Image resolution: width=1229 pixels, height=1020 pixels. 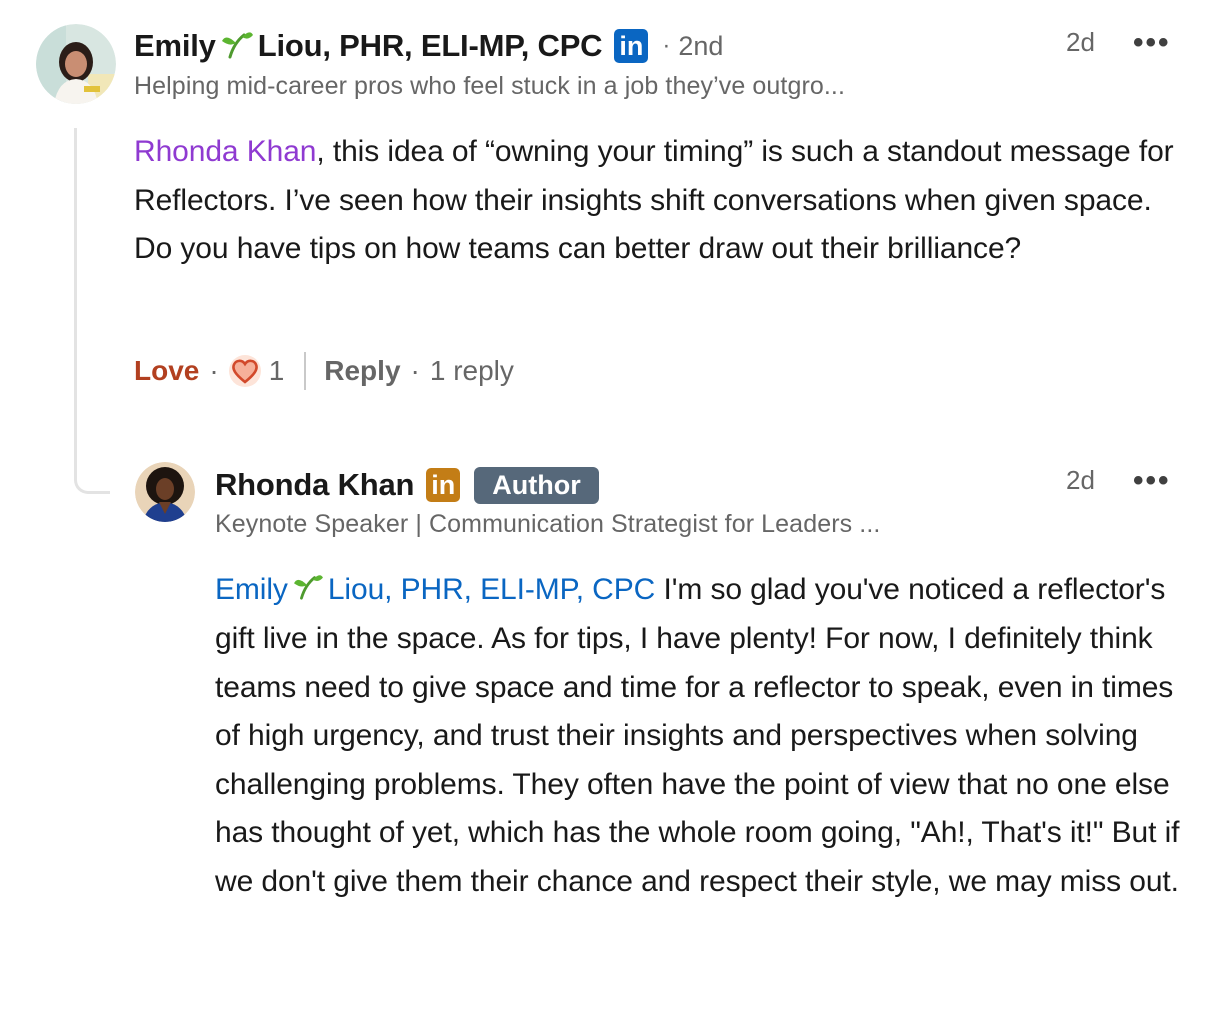 I want to click on mention-first-name: Emily, so click(x=251, y=589).